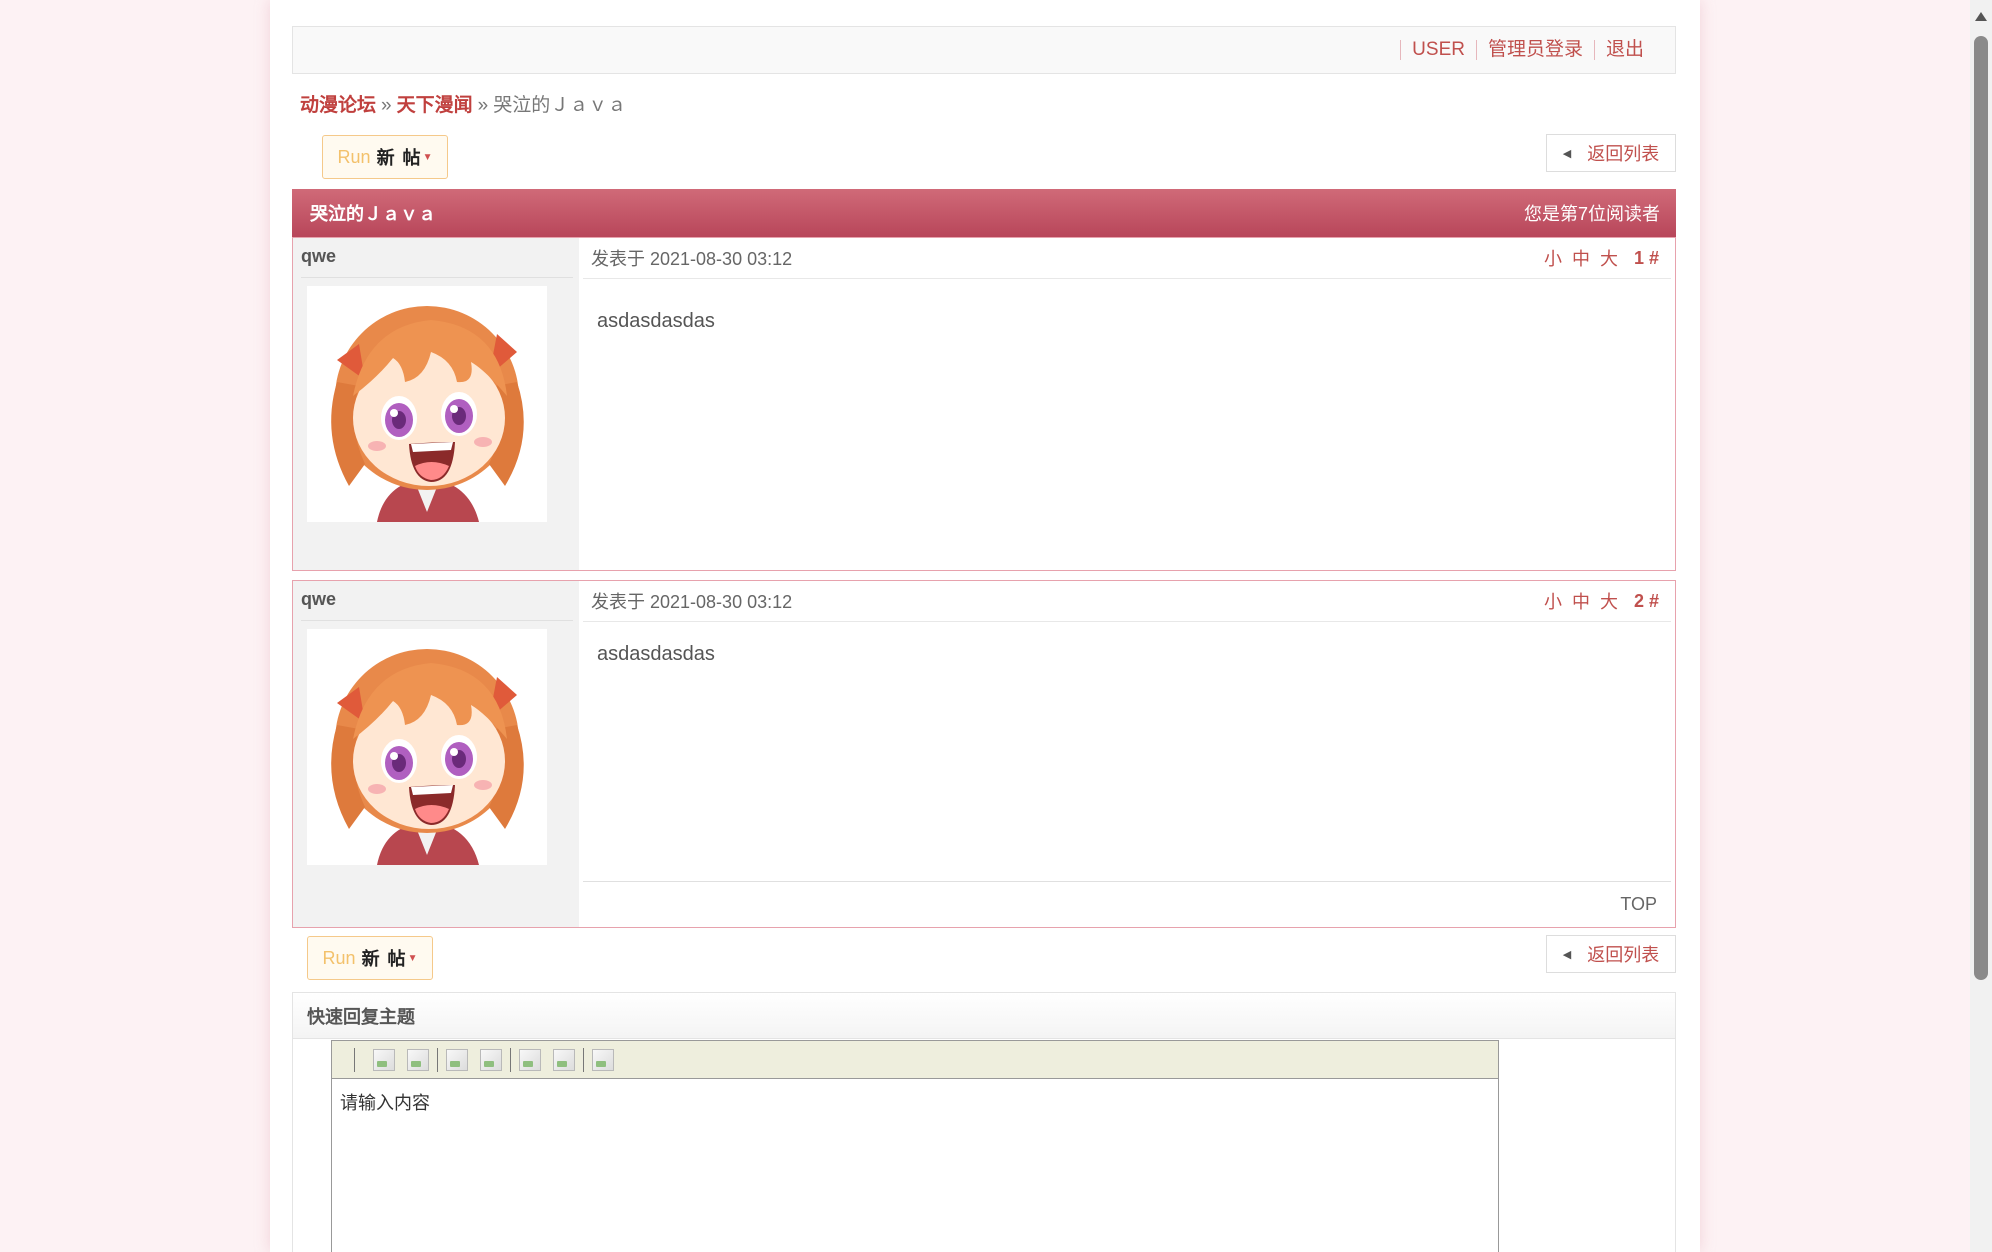 The width and height of the screenshot is (1992, 1252). I want to click on vertical-scrollbar, so click(1981, 626).